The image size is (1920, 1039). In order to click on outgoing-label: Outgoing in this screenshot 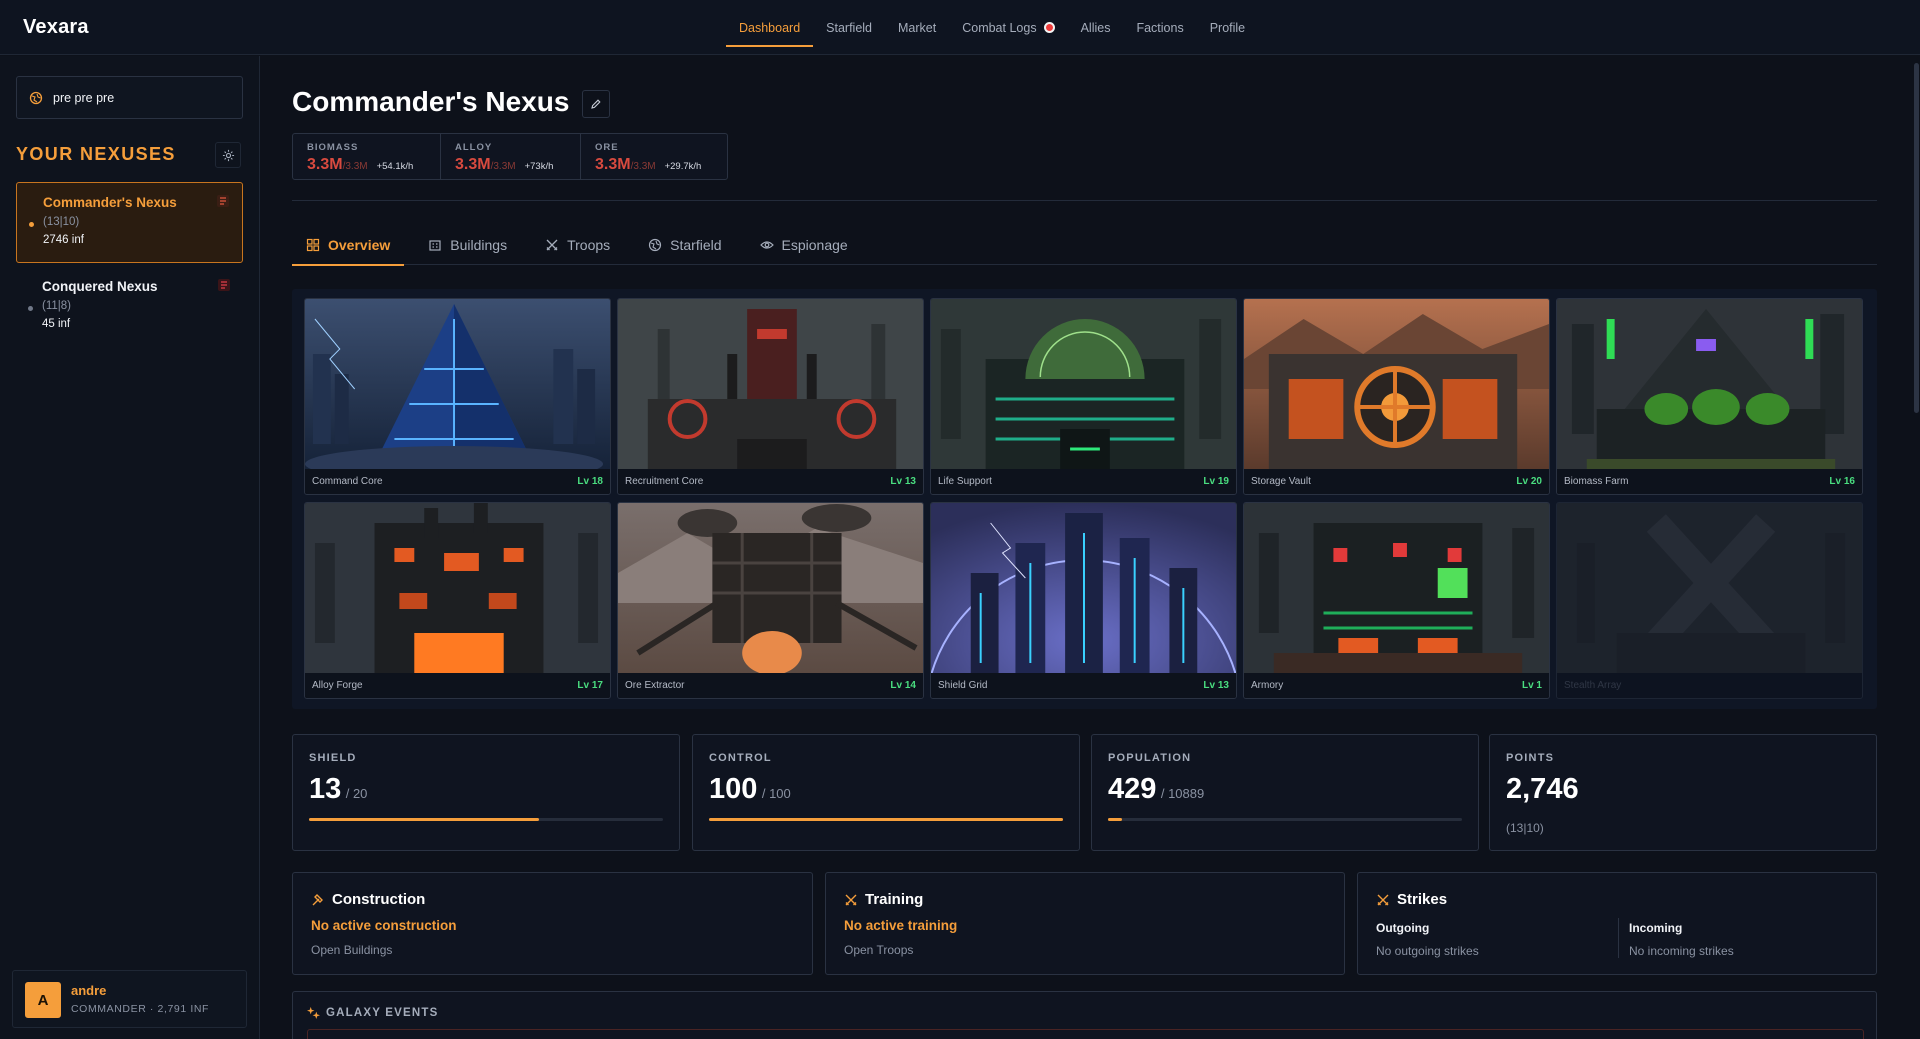, I will do `click(1403, 928)`.